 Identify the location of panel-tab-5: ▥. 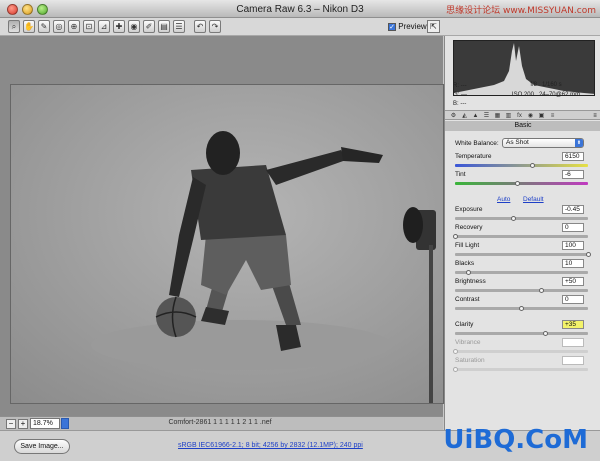
(508, 116).